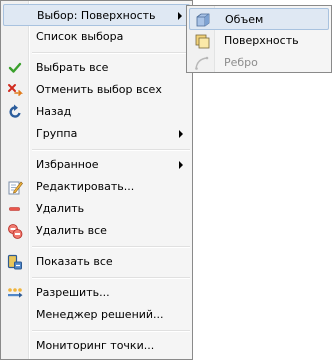  I want to click on minus-icon, so click(14, 209).